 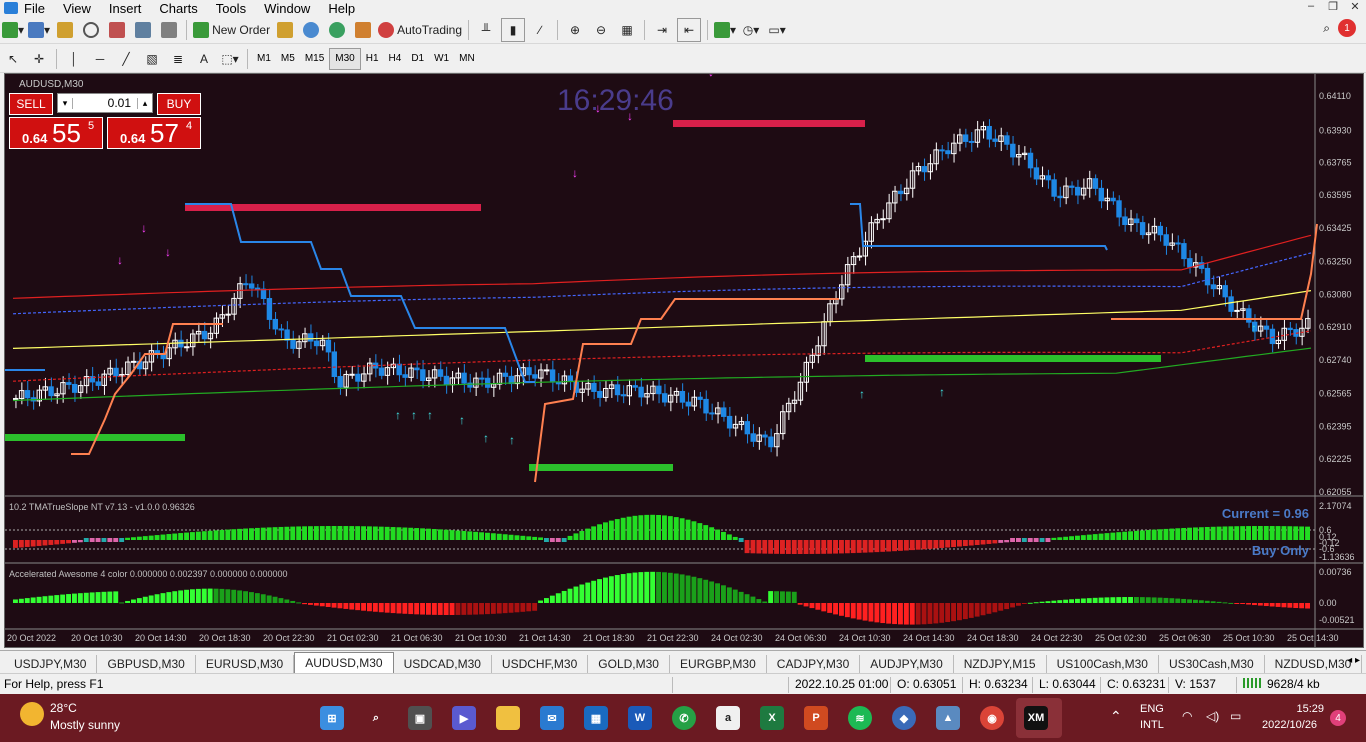 I want to click on tab-us30cash: US30Cash,M30, so click(x=1212, y=664).